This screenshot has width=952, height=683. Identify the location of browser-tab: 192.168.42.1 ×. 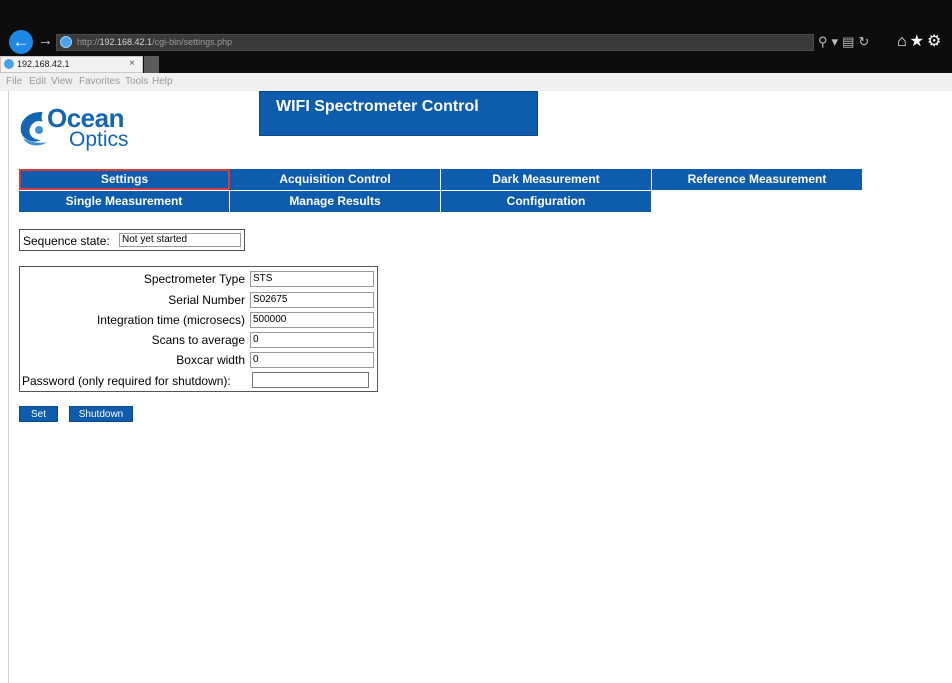
(71, 64).